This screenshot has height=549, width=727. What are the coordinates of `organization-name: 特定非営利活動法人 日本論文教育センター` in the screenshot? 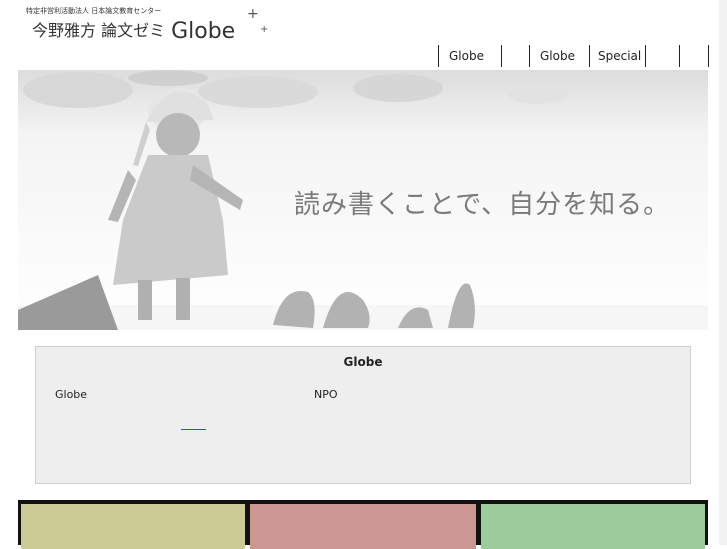 It's located at (94, 11).